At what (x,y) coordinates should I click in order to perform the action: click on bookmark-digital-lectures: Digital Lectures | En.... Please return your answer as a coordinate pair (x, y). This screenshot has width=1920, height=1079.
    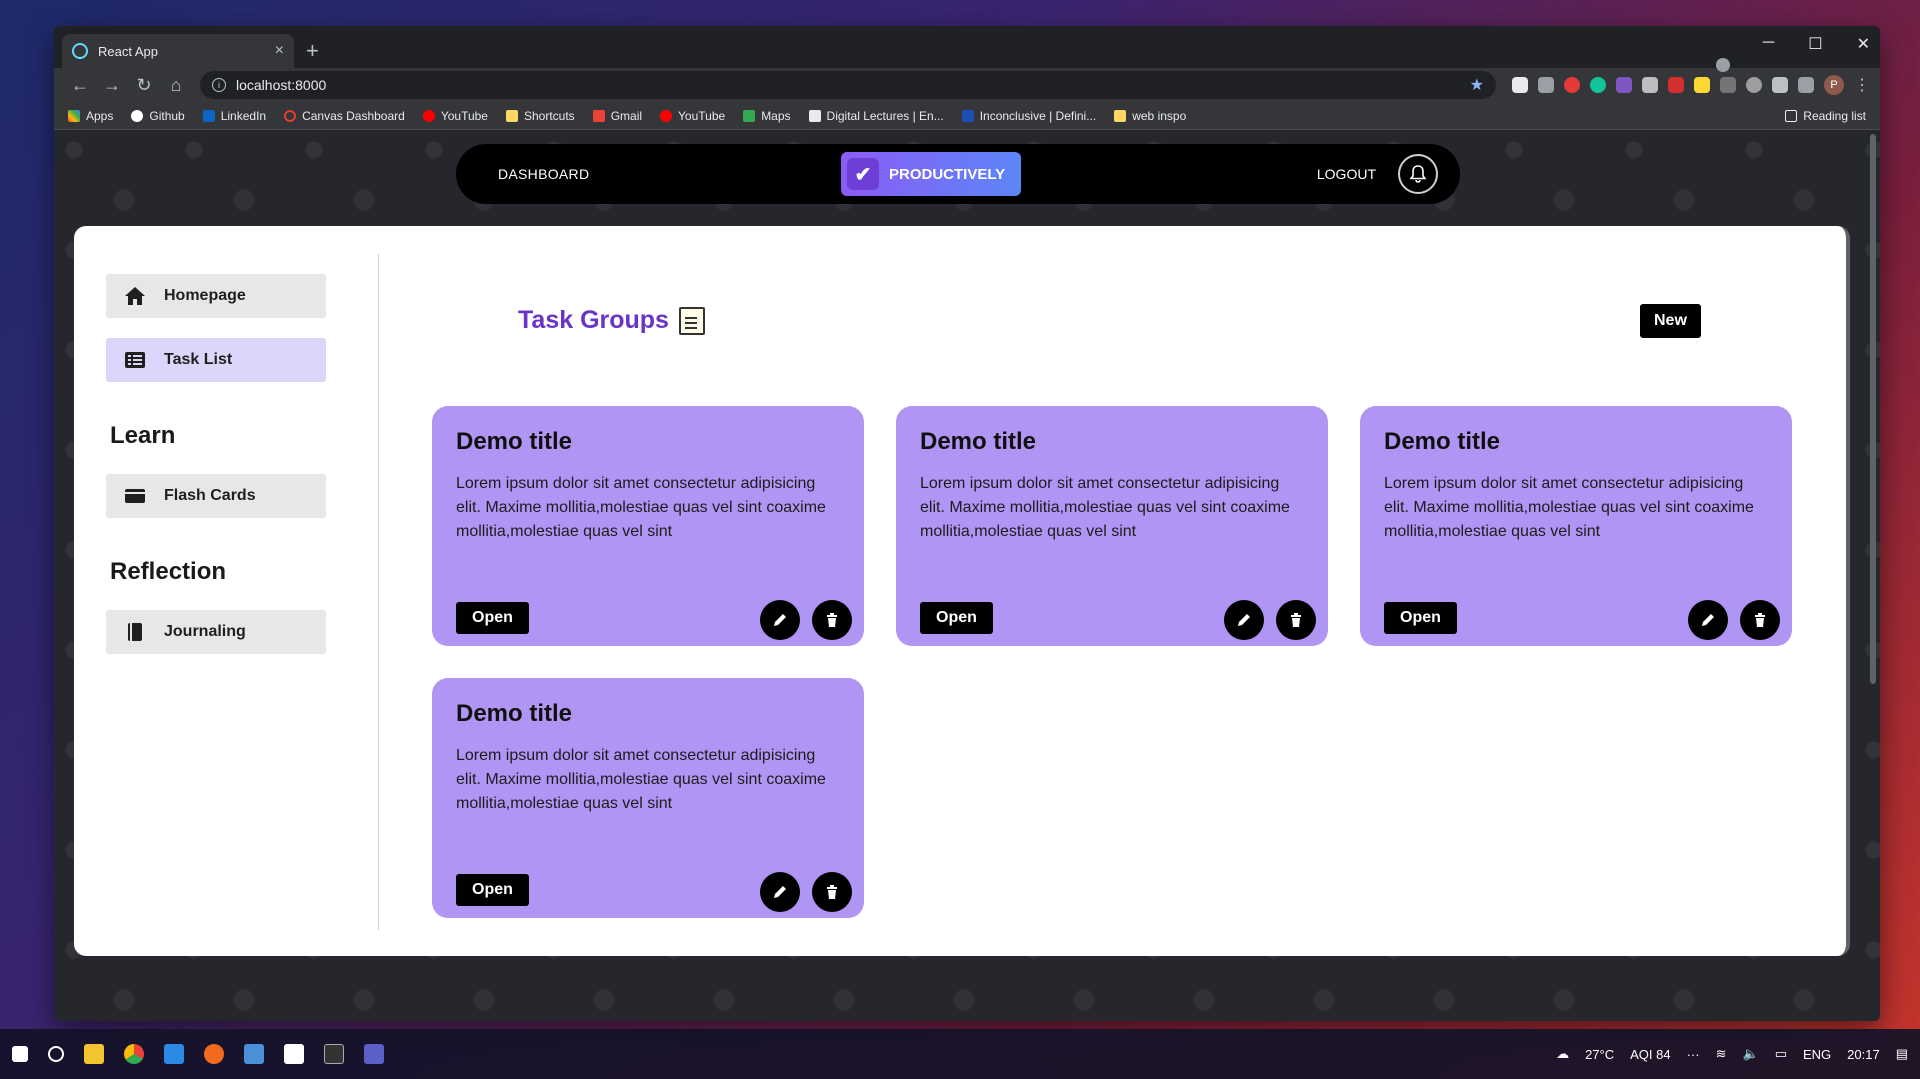
    Looking at the image, I should click on (876, 116).